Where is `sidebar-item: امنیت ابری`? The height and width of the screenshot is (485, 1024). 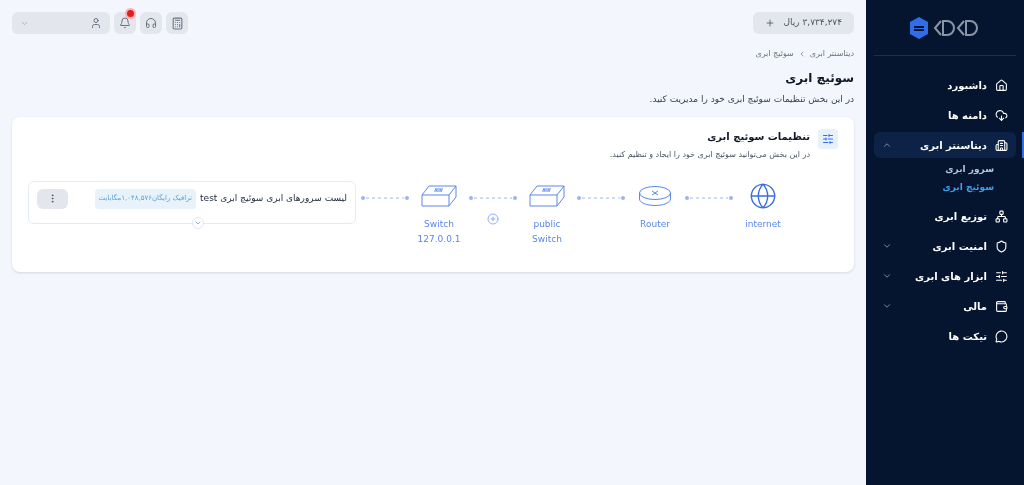
sidebar-item: امنیت ابری is located at coordinates (945, 246).